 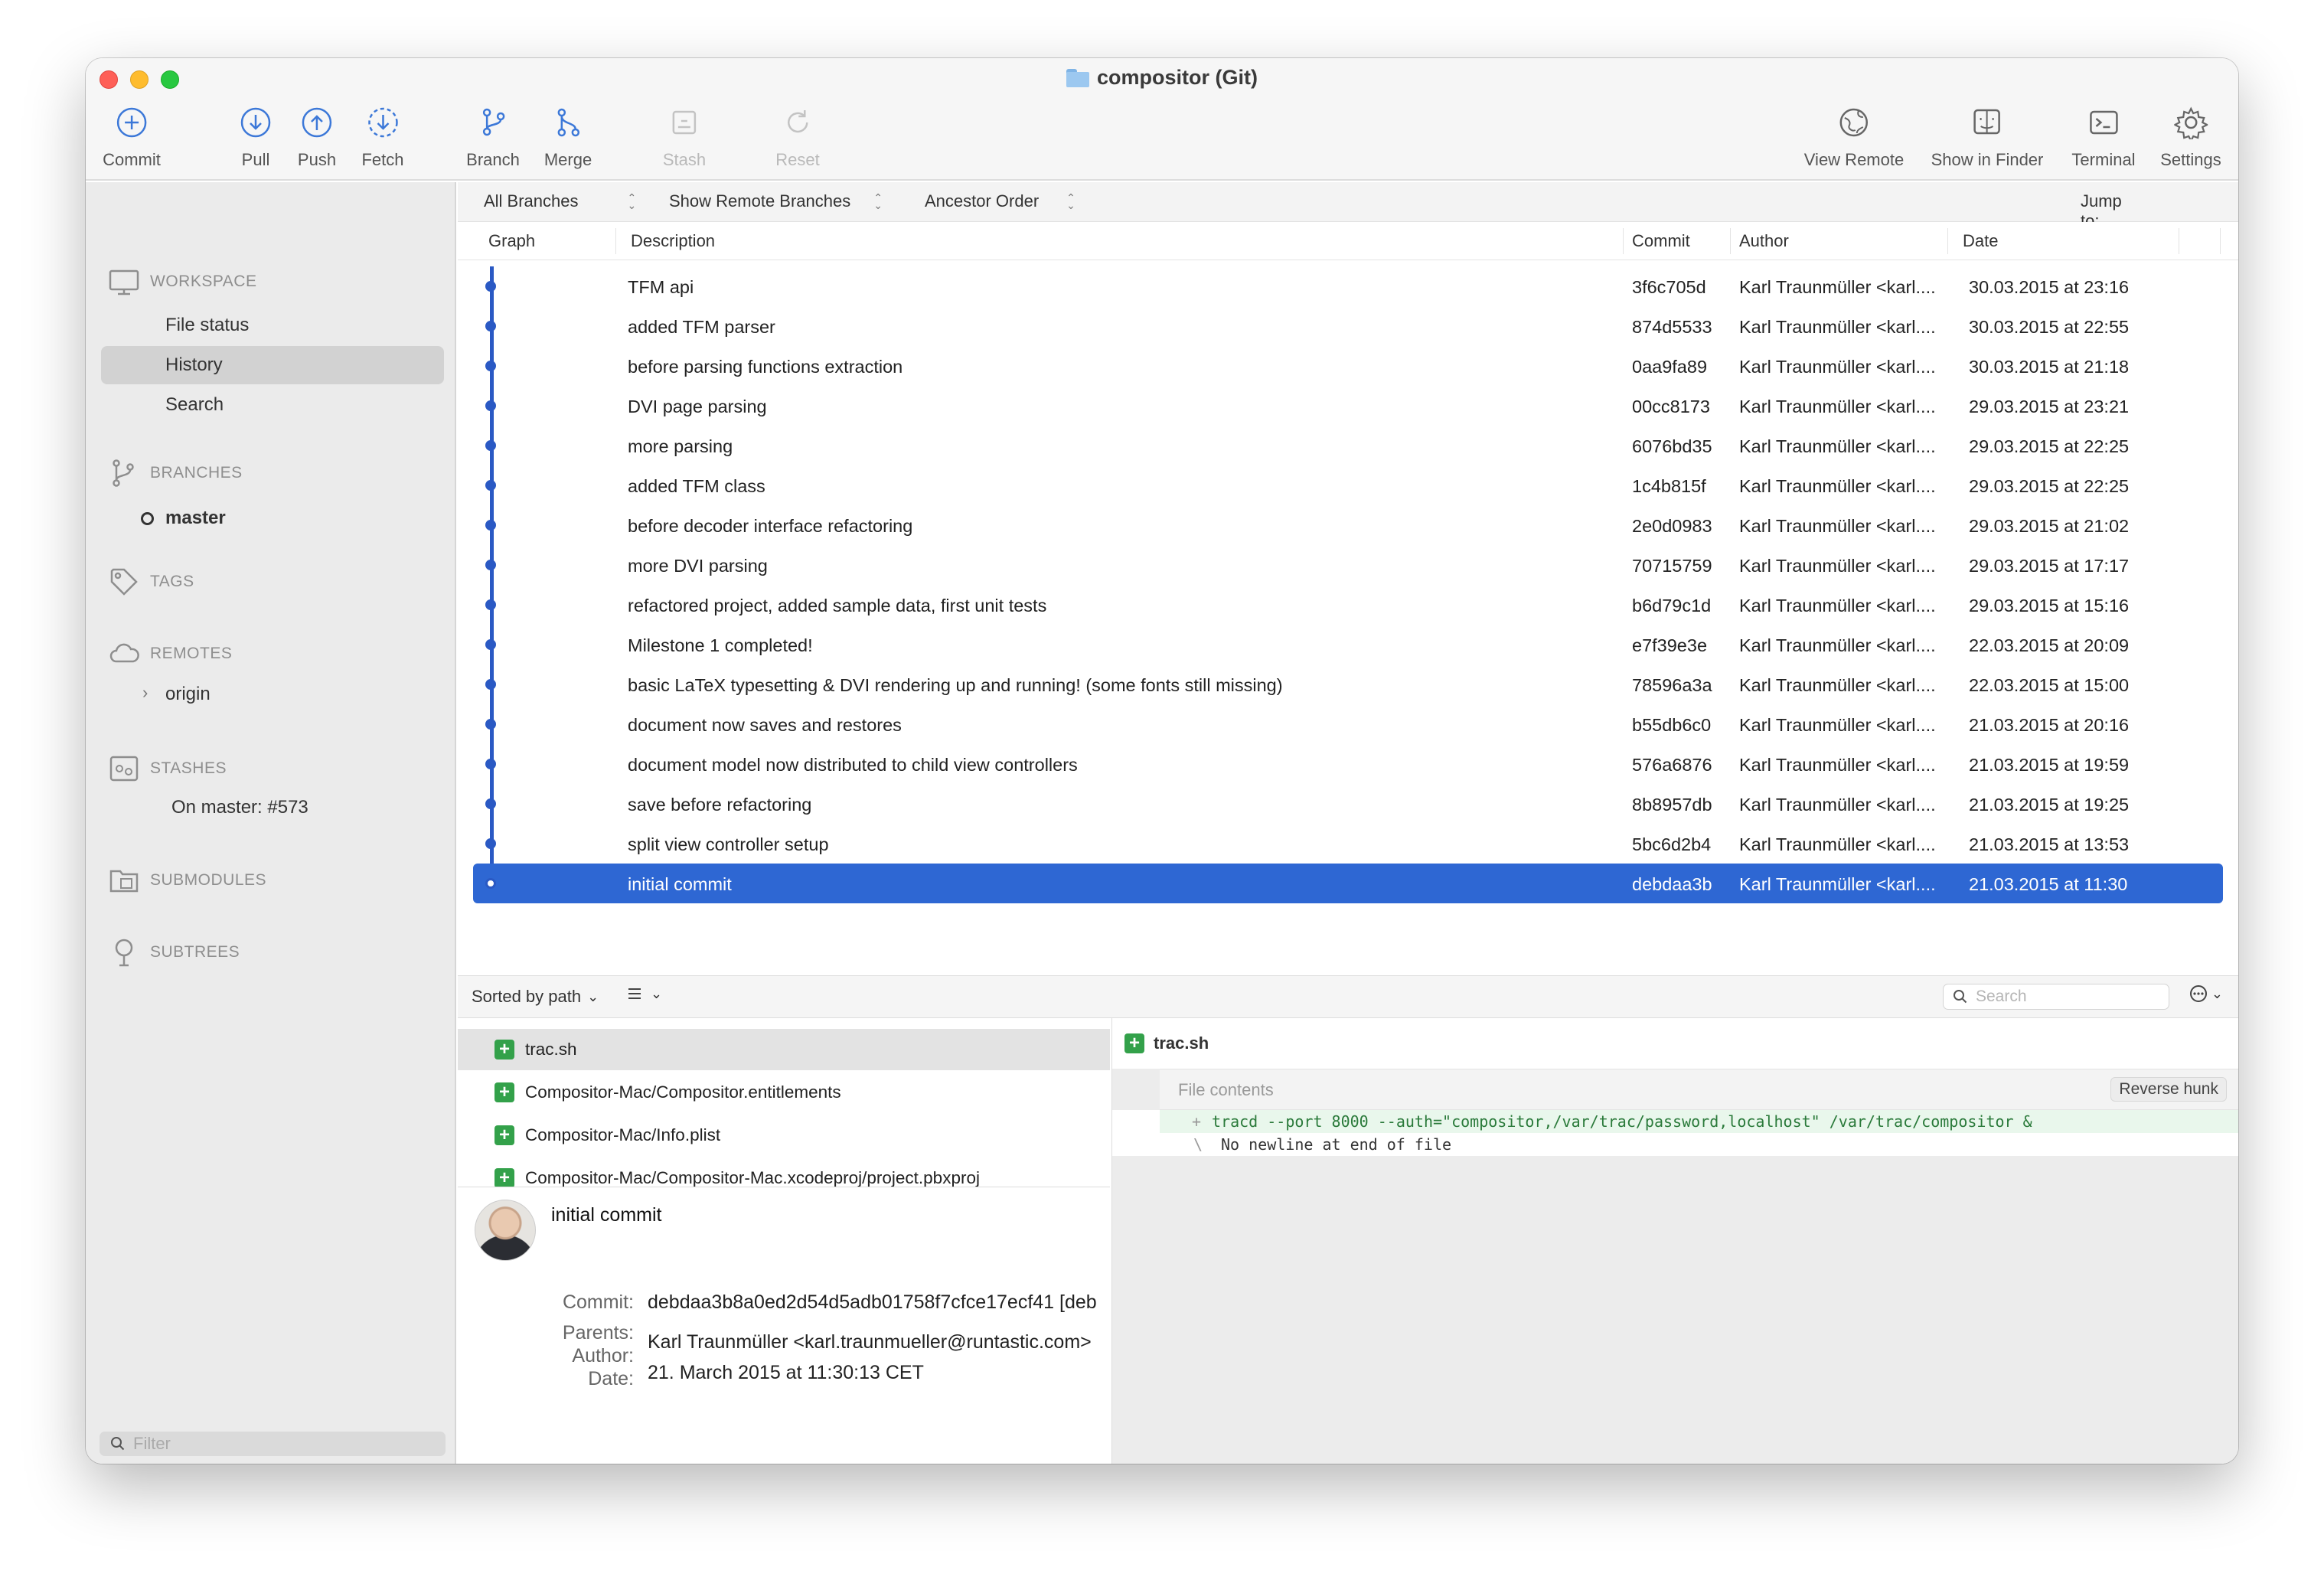 I want to click on commit-hash: 6076bd35, so click(x=1672, y=446).